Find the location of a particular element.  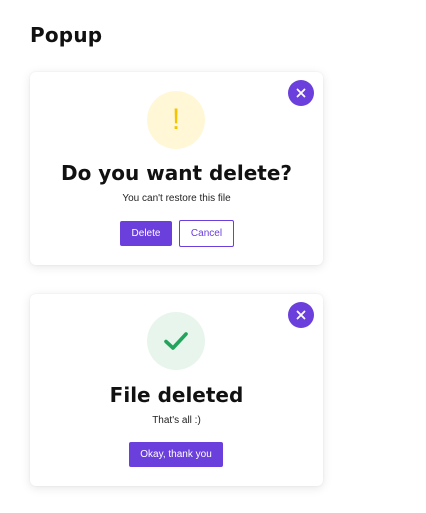

exclamation-icon: ! is located at coordinates (176, 119).